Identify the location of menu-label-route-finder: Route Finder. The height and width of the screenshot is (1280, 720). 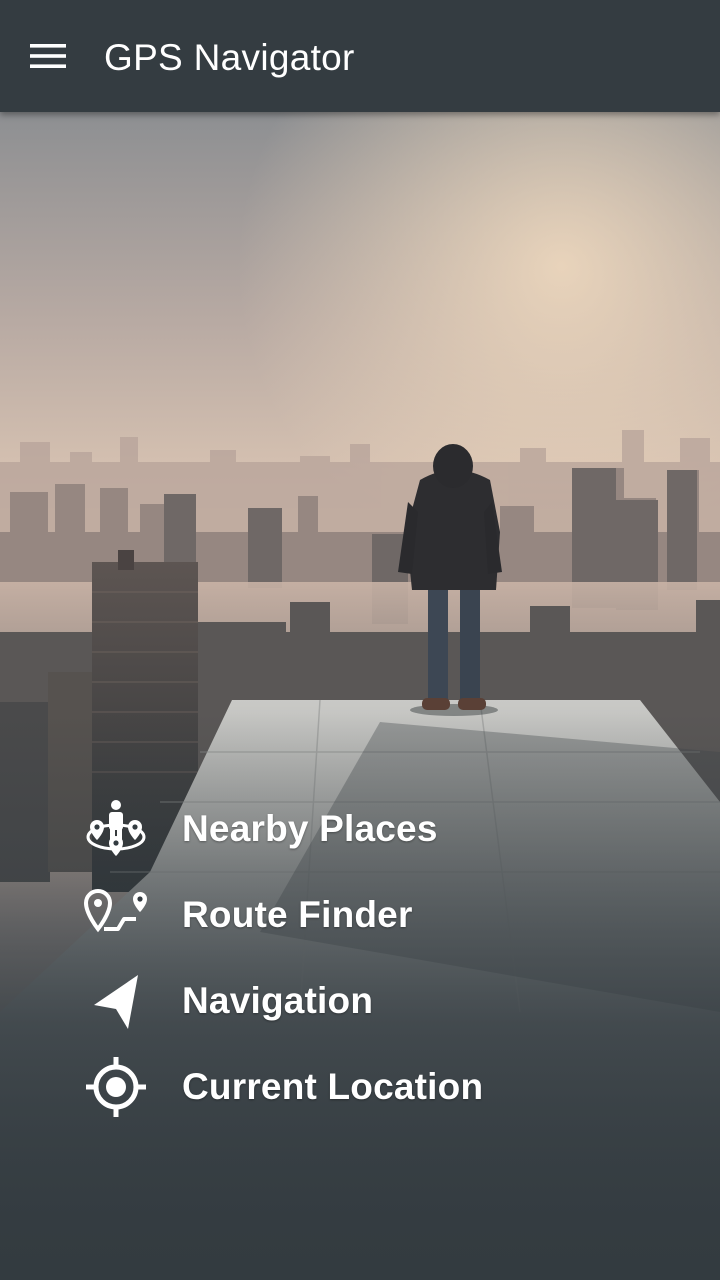
(297, 914).